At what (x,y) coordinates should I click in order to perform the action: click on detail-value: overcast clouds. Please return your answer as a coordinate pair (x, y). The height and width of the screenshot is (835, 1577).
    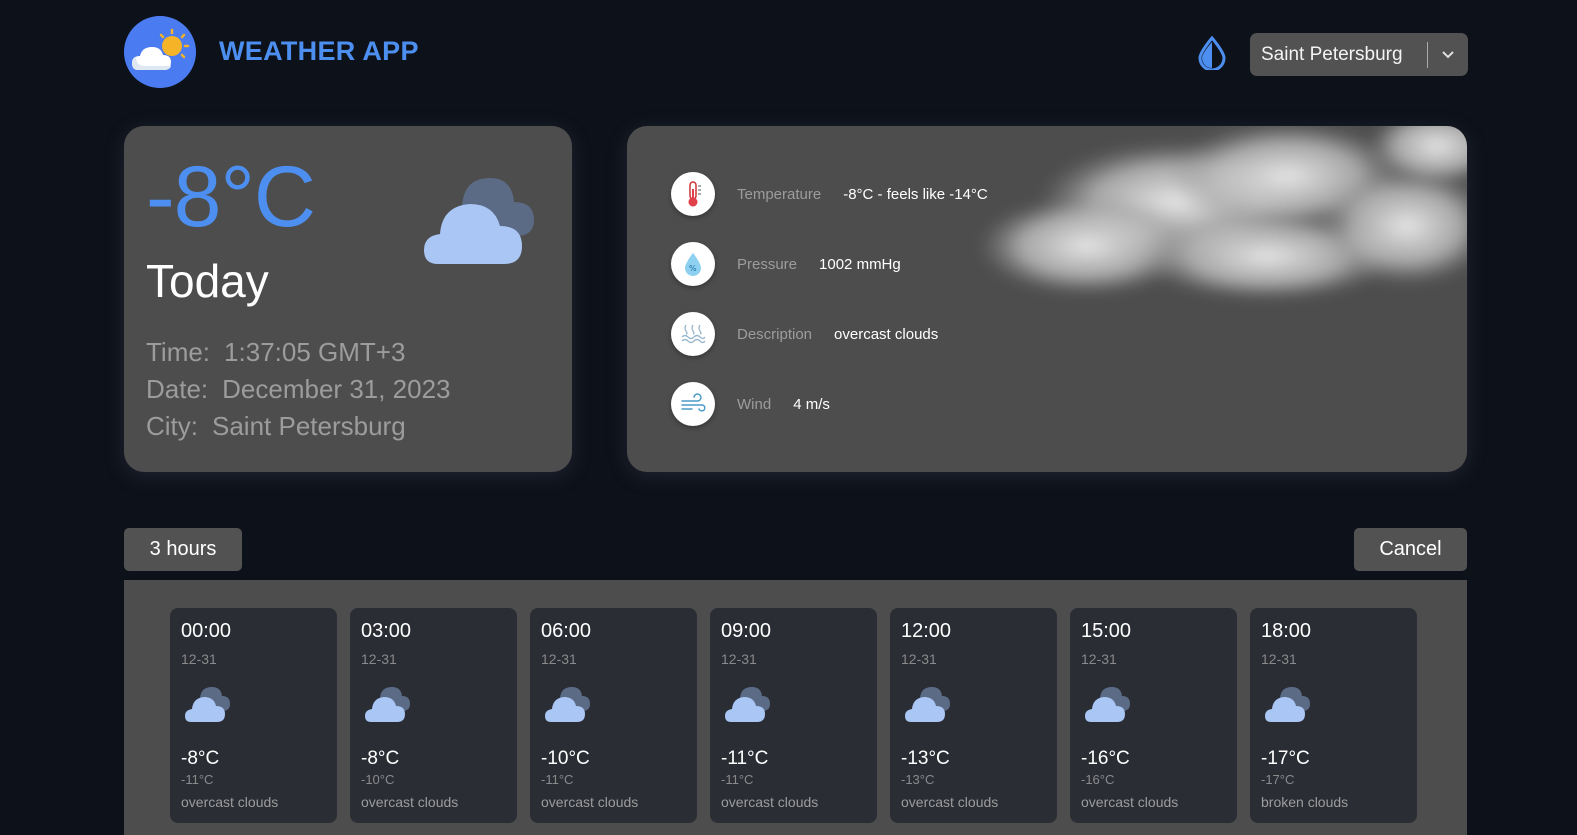
    Looking at the image, I should click on (886, 334).